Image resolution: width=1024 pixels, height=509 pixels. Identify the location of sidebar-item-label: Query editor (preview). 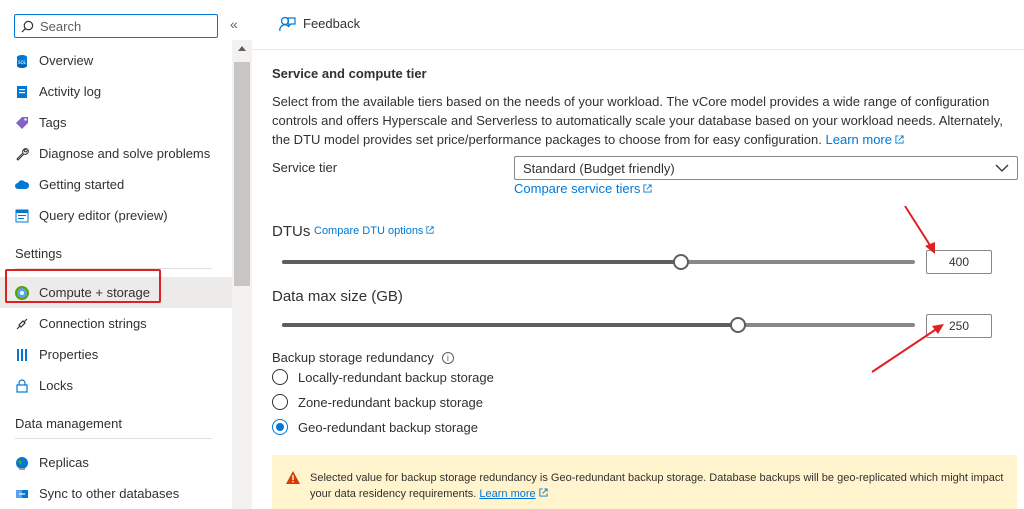
(103, 215).